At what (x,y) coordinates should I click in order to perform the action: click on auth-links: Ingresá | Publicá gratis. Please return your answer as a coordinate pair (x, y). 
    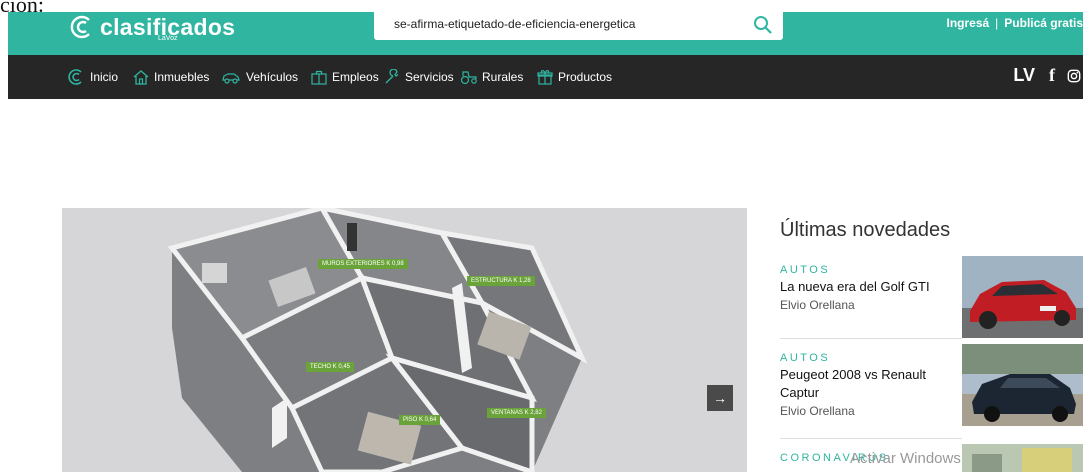
    Looking at the image, I should click on (1014, 23).